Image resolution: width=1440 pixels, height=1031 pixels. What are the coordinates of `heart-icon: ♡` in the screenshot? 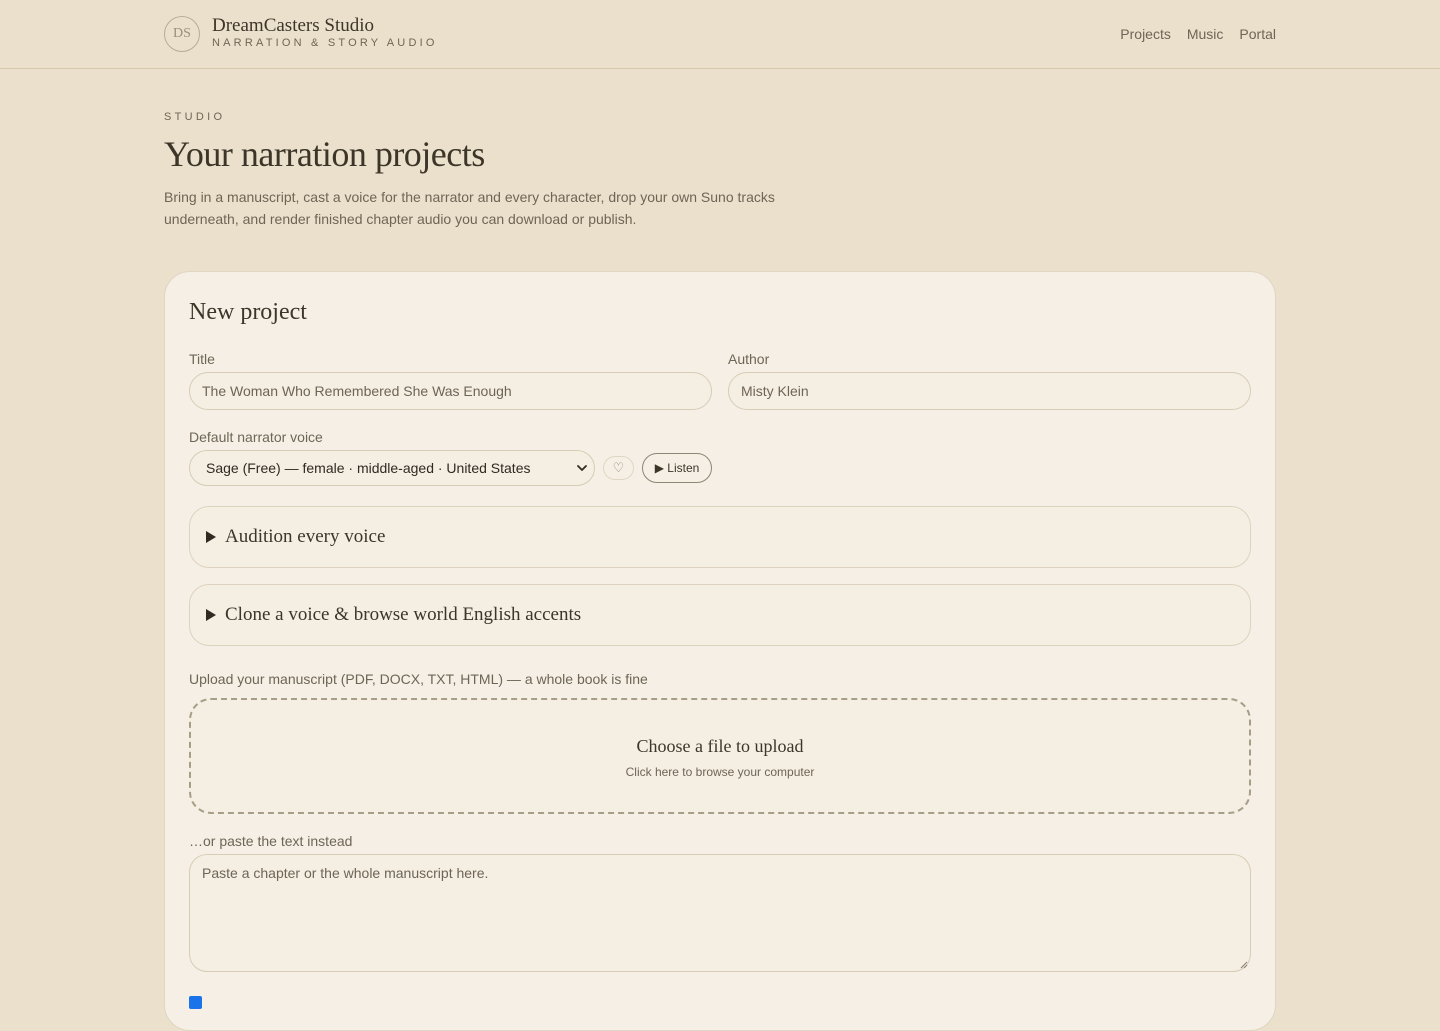 It's located at (618, 467).